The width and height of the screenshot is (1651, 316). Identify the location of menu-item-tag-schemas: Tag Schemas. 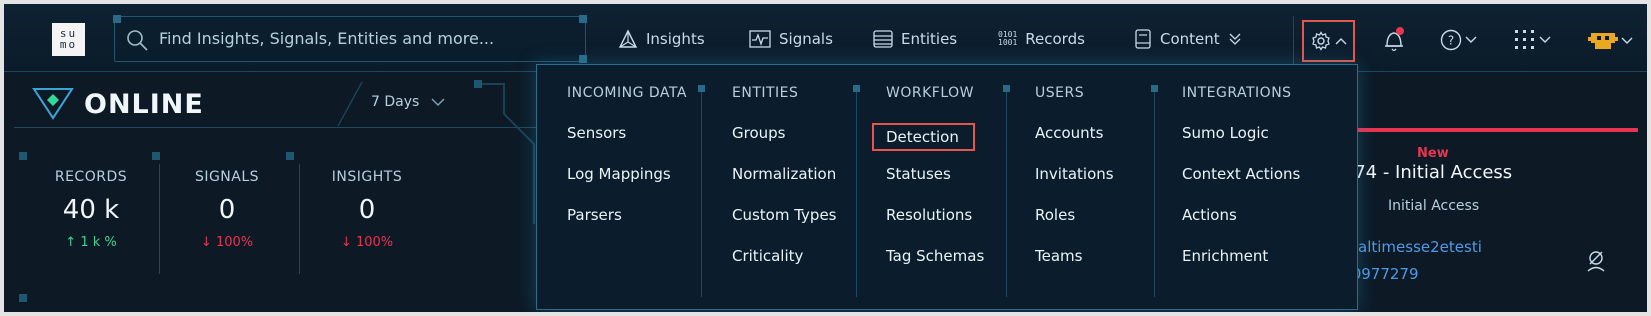
(935, 248).